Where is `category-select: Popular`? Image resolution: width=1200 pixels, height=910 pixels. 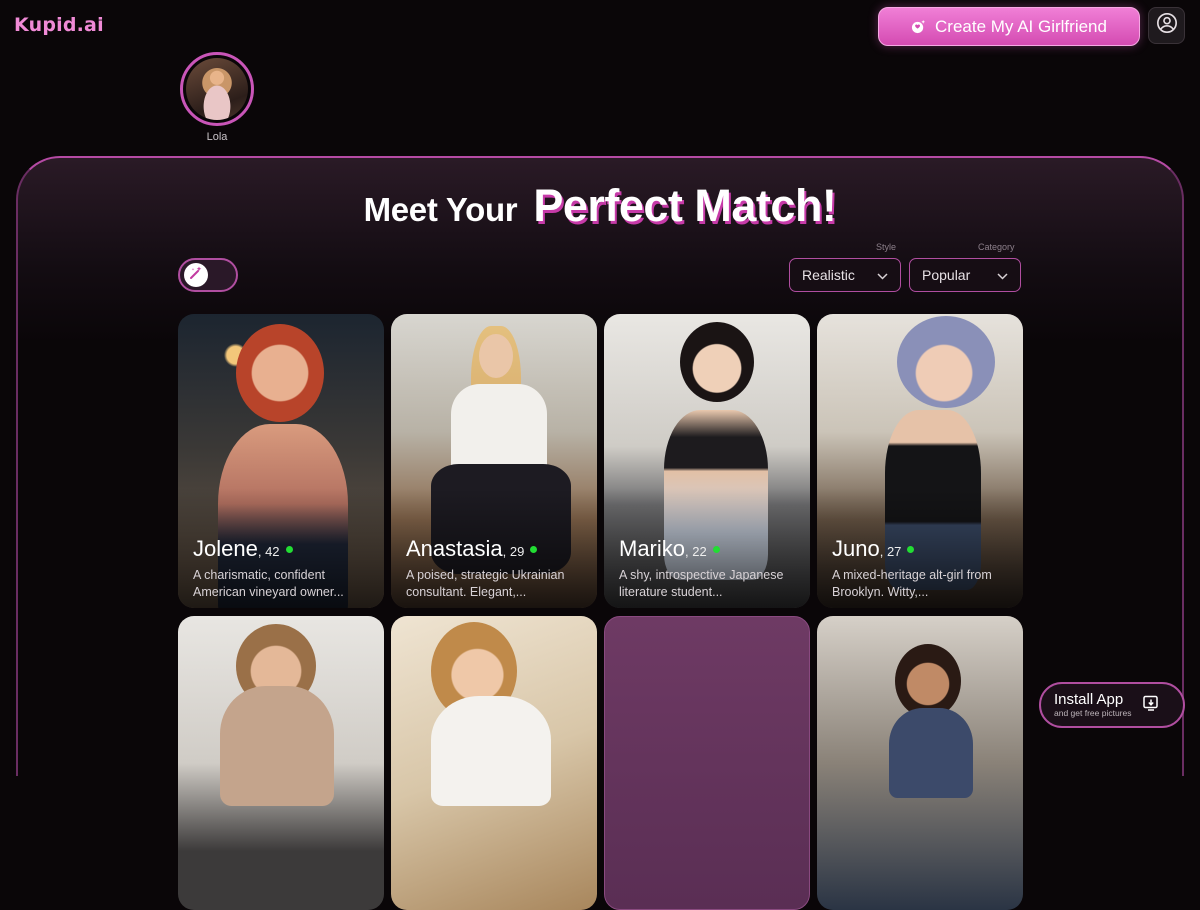 category-select: Popular is located at coordinates (965, 275).